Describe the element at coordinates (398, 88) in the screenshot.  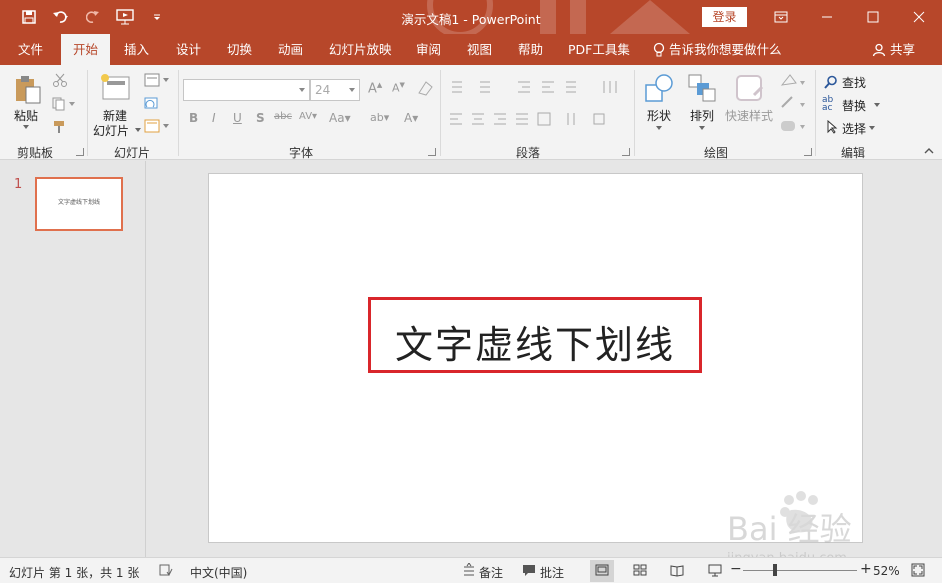
I see `decrease-font-icon: A▼` at that location.